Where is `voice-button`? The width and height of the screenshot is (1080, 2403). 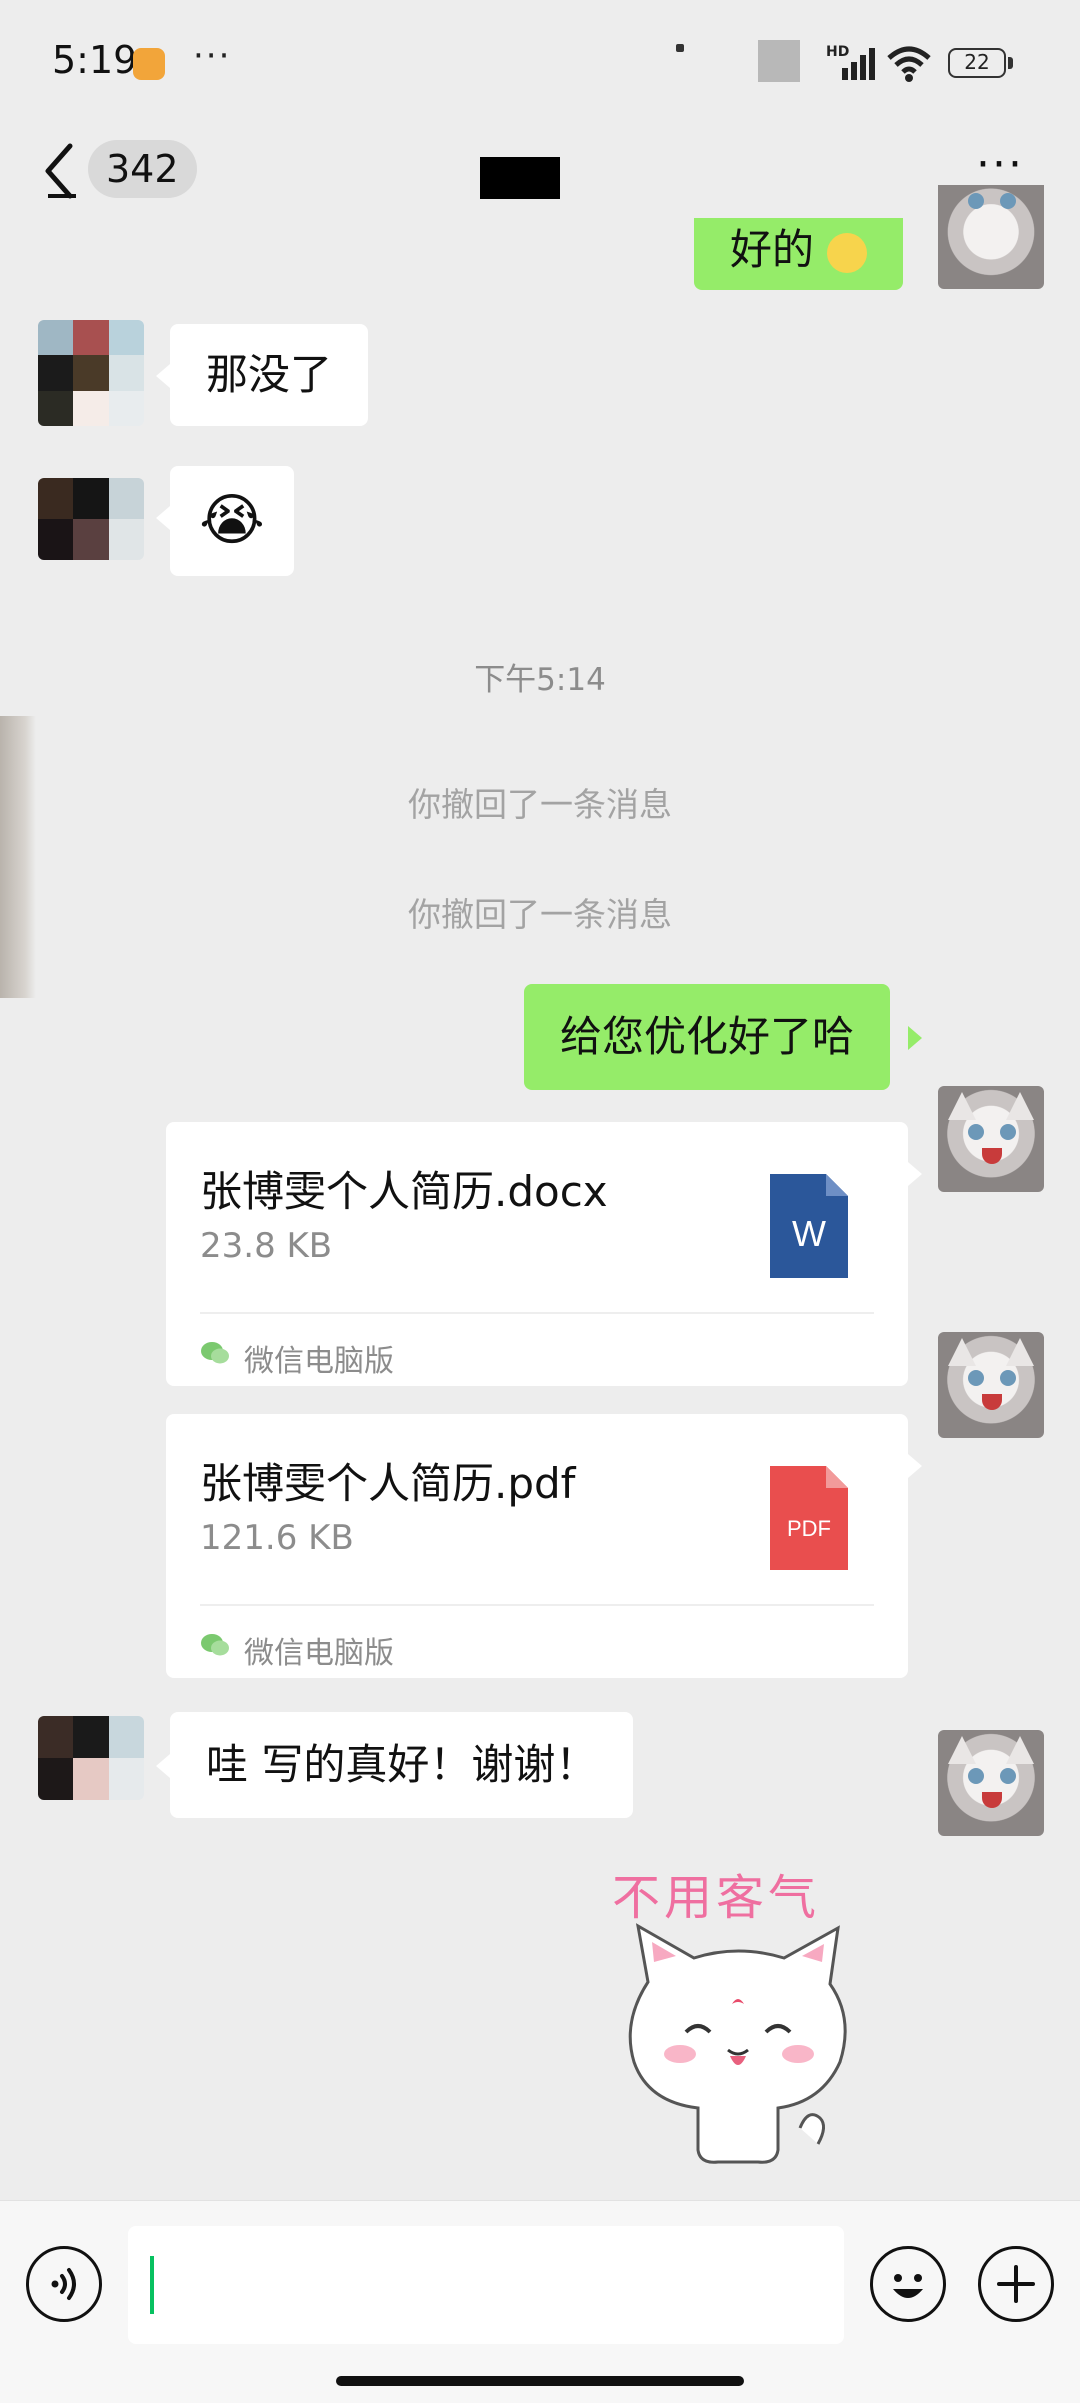
voice-button is located at coordinates (64, 2284).